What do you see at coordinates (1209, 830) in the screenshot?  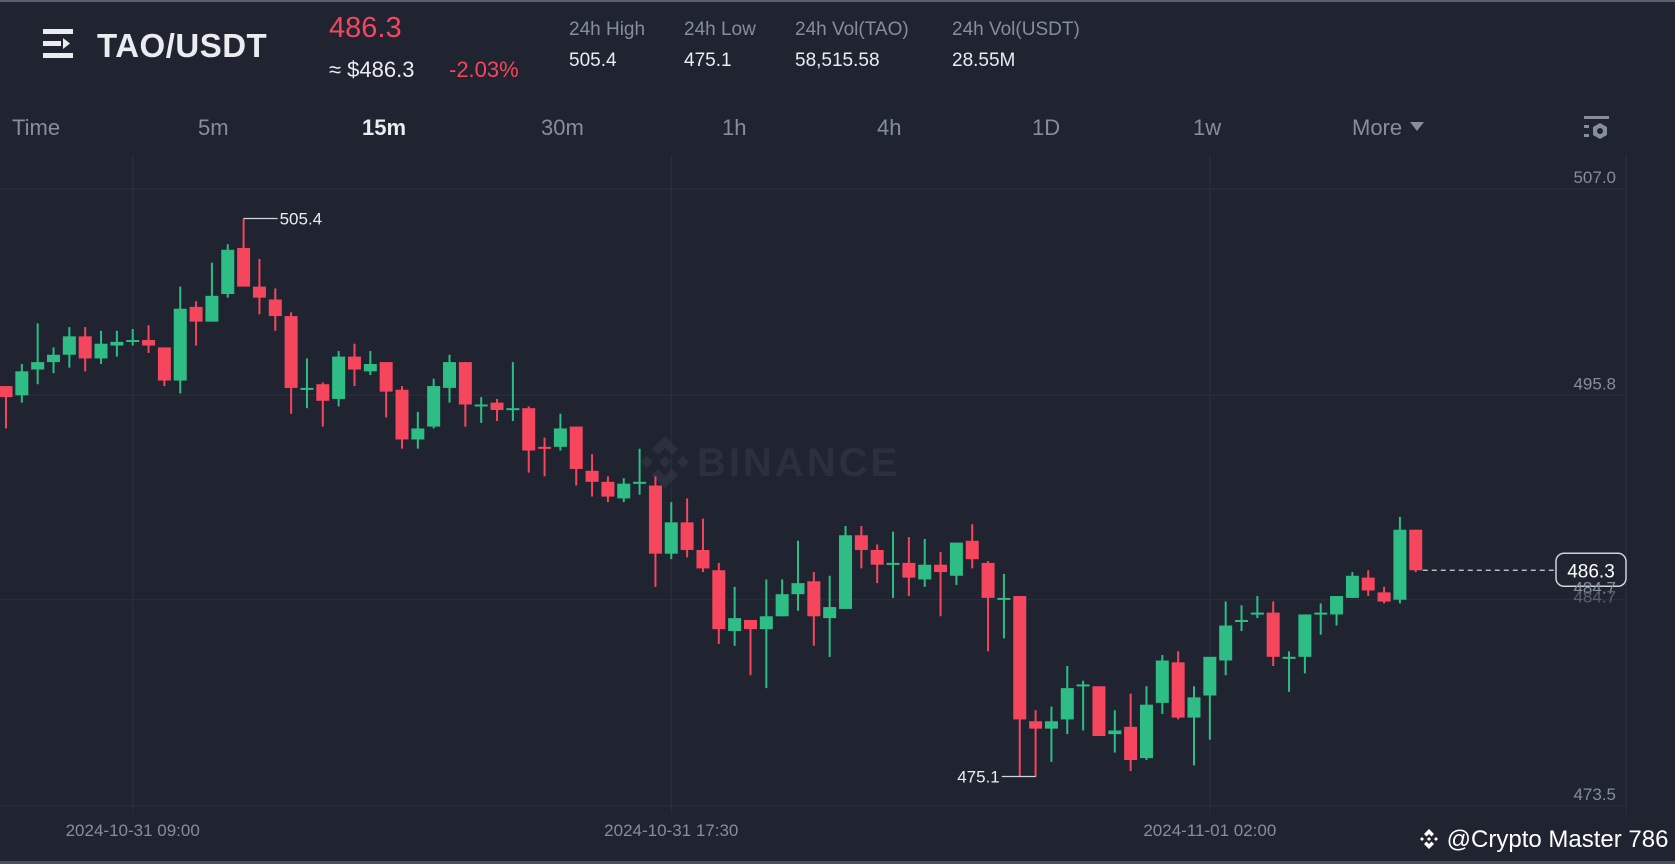 I see `x-tick-label: 2024-11-01 02:00` at bounding box center [1209, 830].